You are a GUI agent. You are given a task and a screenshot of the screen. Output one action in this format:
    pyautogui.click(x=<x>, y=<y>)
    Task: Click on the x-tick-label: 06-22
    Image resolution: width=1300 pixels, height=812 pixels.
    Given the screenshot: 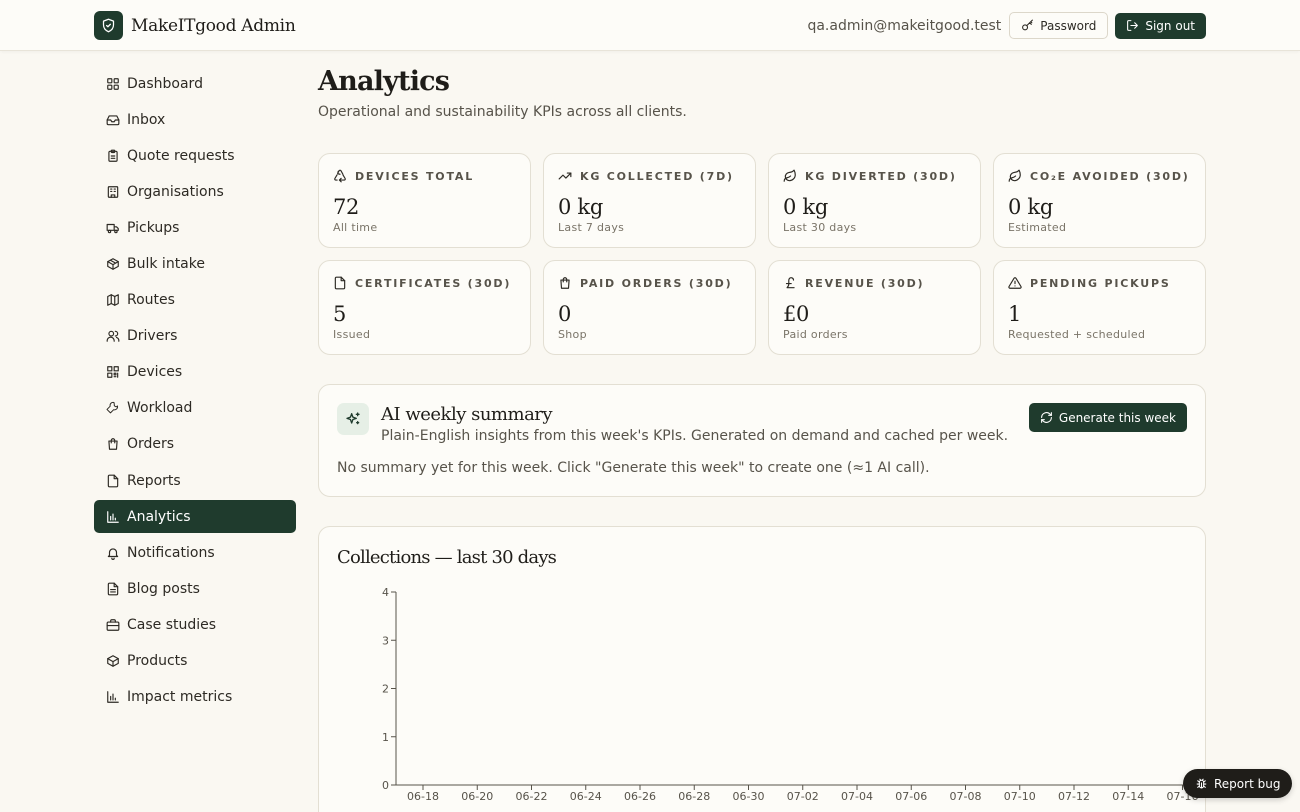 What is the action you would take?
    pyautogui.click(x=532, y=796)
    